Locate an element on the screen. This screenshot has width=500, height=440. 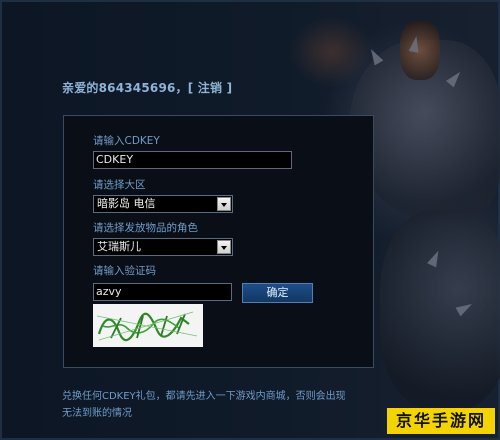
character-head-shape is located at coordinates (420, 50).